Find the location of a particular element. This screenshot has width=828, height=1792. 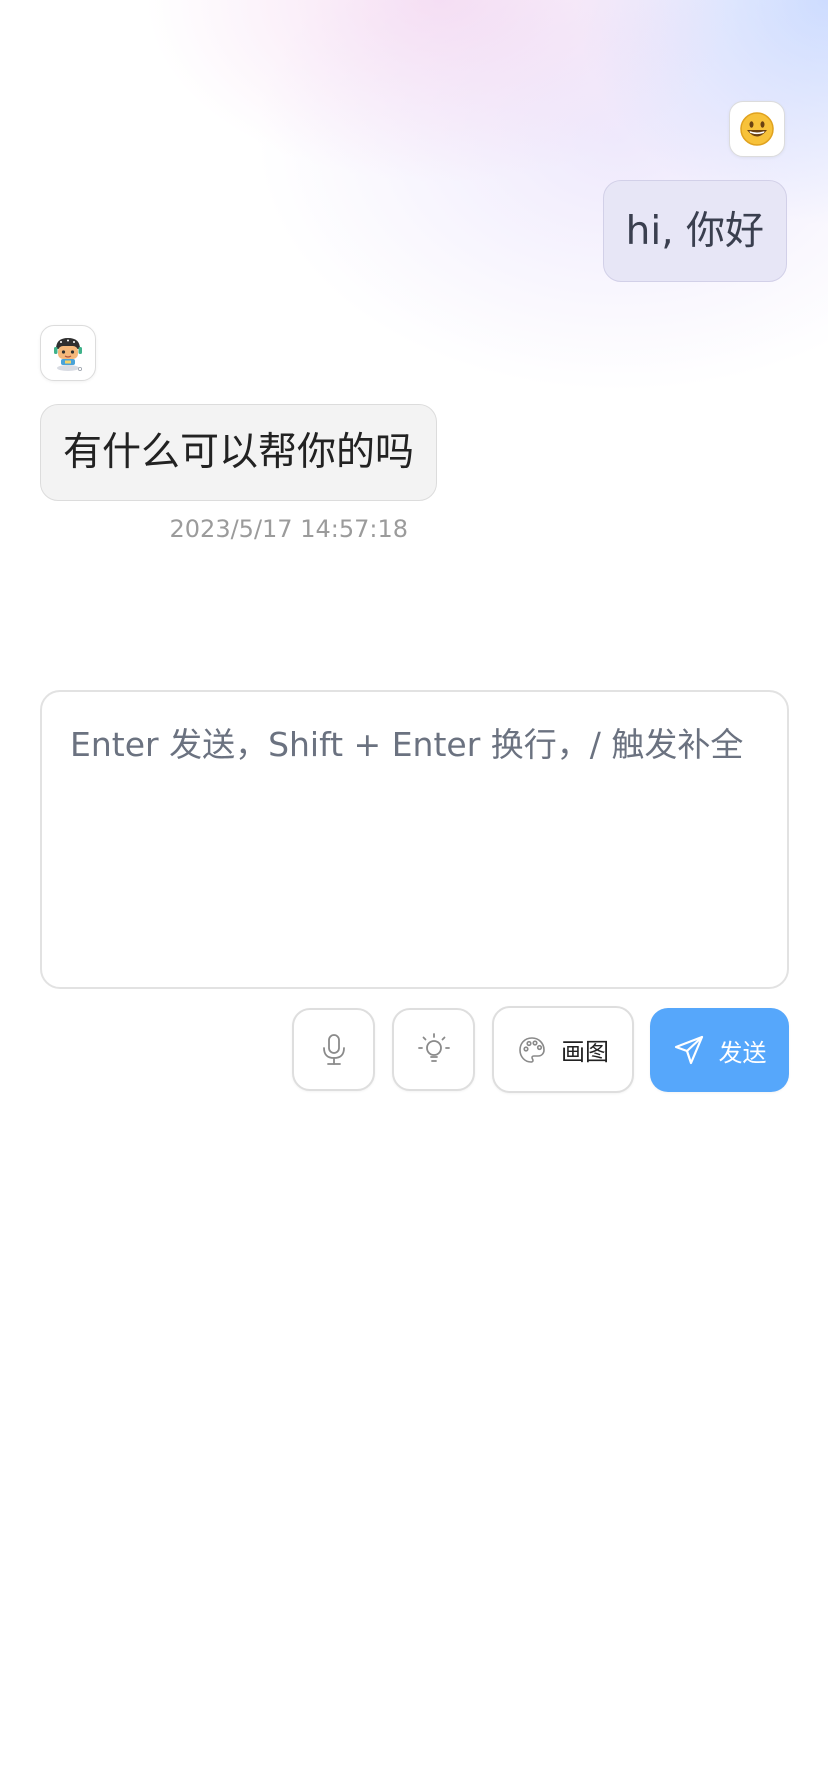

user-message-bubble: hi, 你好 is located at coordinates (694, 231).